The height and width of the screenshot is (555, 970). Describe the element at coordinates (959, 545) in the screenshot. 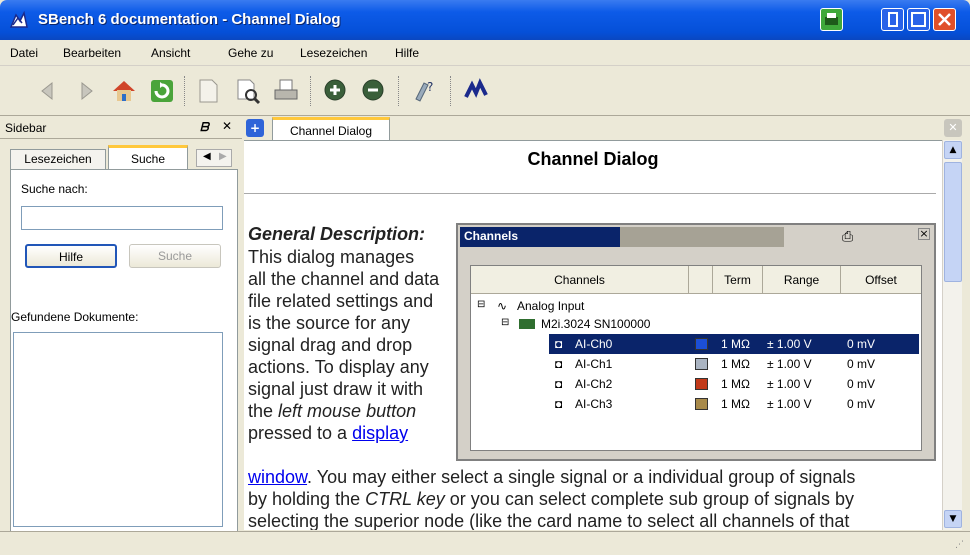

I see `resize-grip-icon: ⋰` at that location.